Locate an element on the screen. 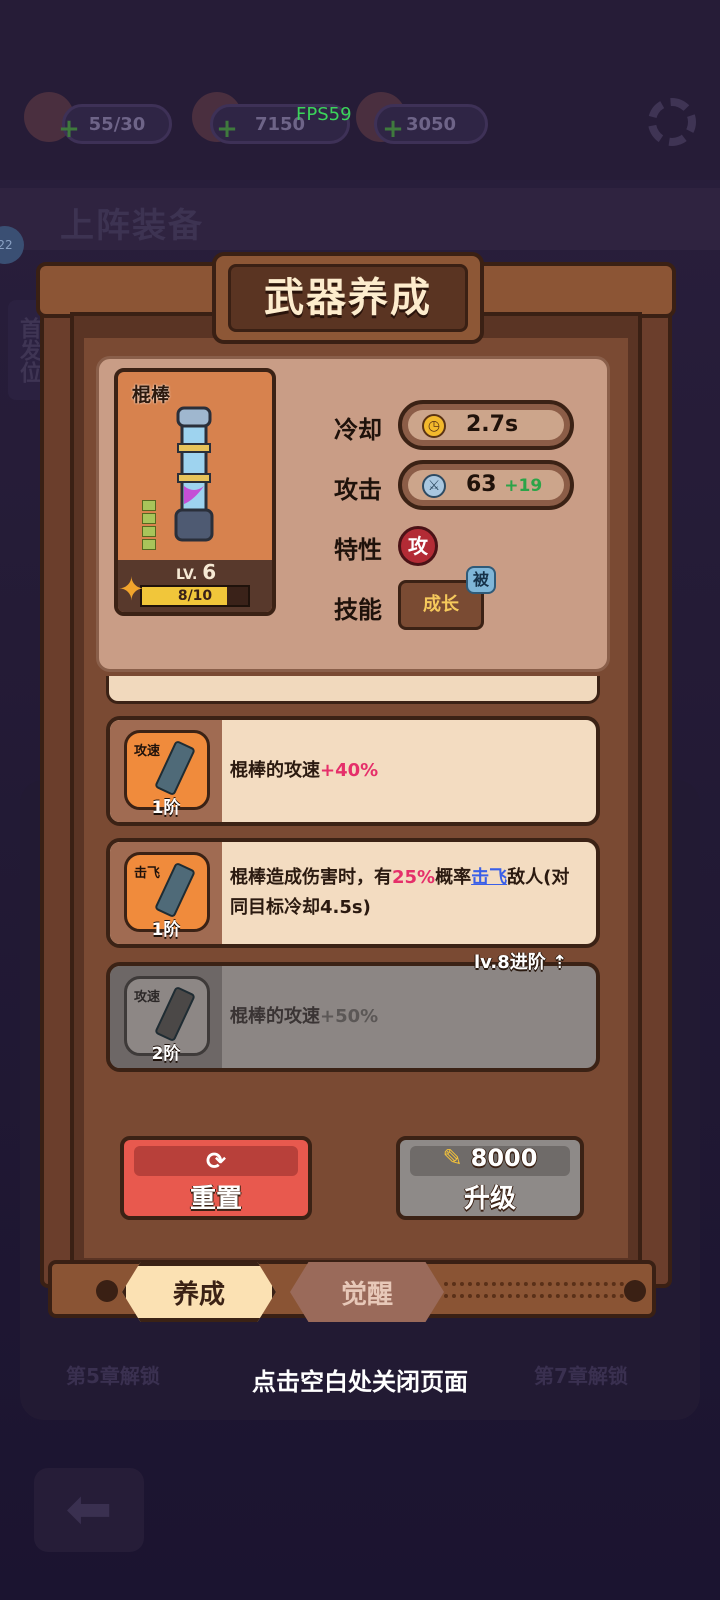  trait-badge: 攻 is located at coordinates (418, 546).